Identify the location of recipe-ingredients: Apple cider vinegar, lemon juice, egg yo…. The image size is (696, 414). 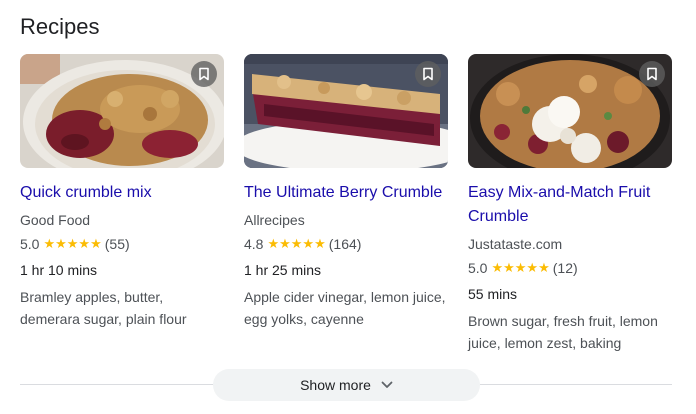
(345, 308).